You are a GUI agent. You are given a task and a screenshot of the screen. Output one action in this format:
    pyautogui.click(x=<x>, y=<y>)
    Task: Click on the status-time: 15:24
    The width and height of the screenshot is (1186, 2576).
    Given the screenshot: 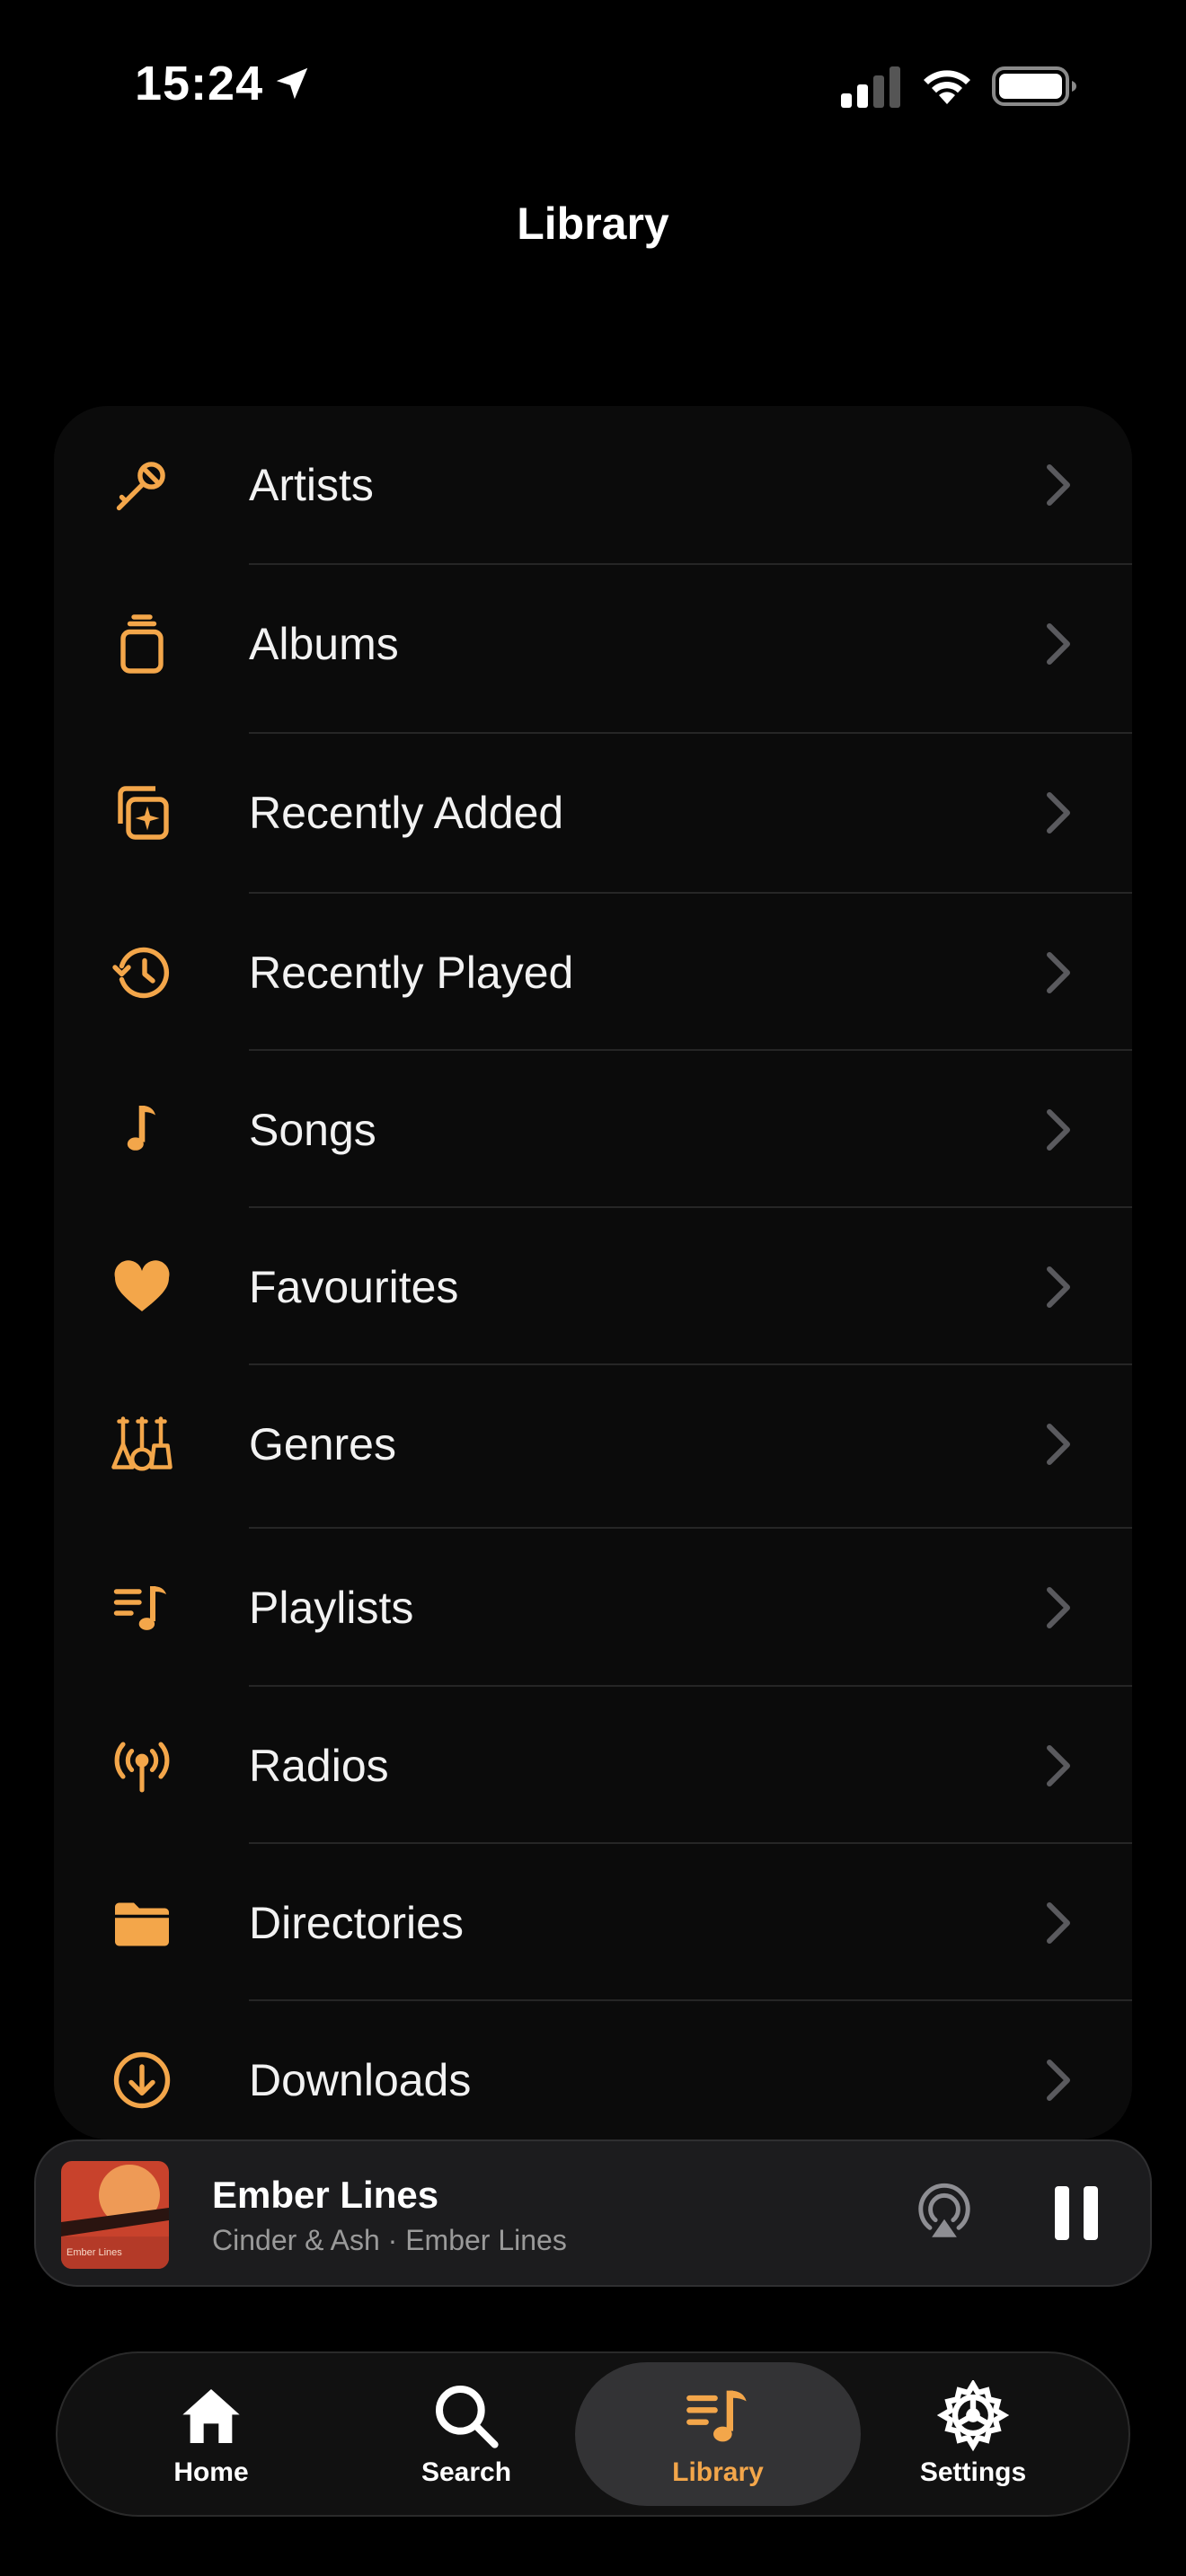 What is the action you would take?
    pyautogui.click(x=199, y=83)
    